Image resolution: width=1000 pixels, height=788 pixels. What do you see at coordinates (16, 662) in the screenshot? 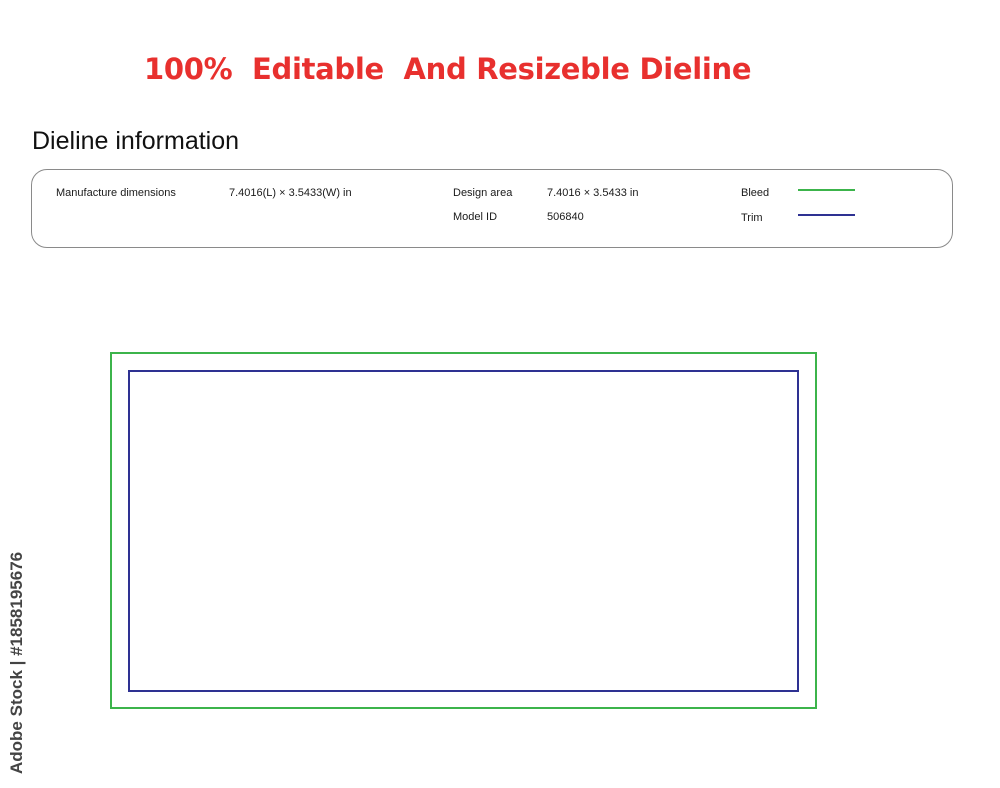
I see `stock-watermark-text: Adobe Stock | #1858195676` at bounding box center [16, 662].